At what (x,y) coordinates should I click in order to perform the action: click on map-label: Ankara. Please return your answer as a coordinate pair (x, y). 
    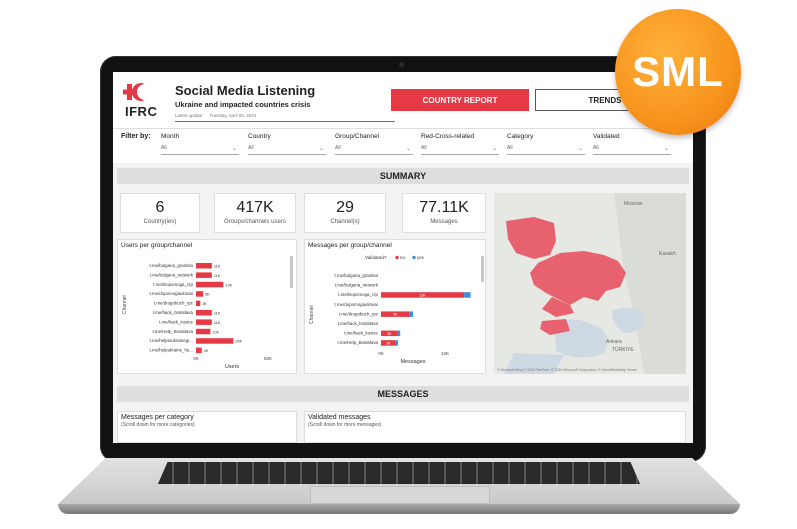
    Looking at the image, I should click on (614, 342).